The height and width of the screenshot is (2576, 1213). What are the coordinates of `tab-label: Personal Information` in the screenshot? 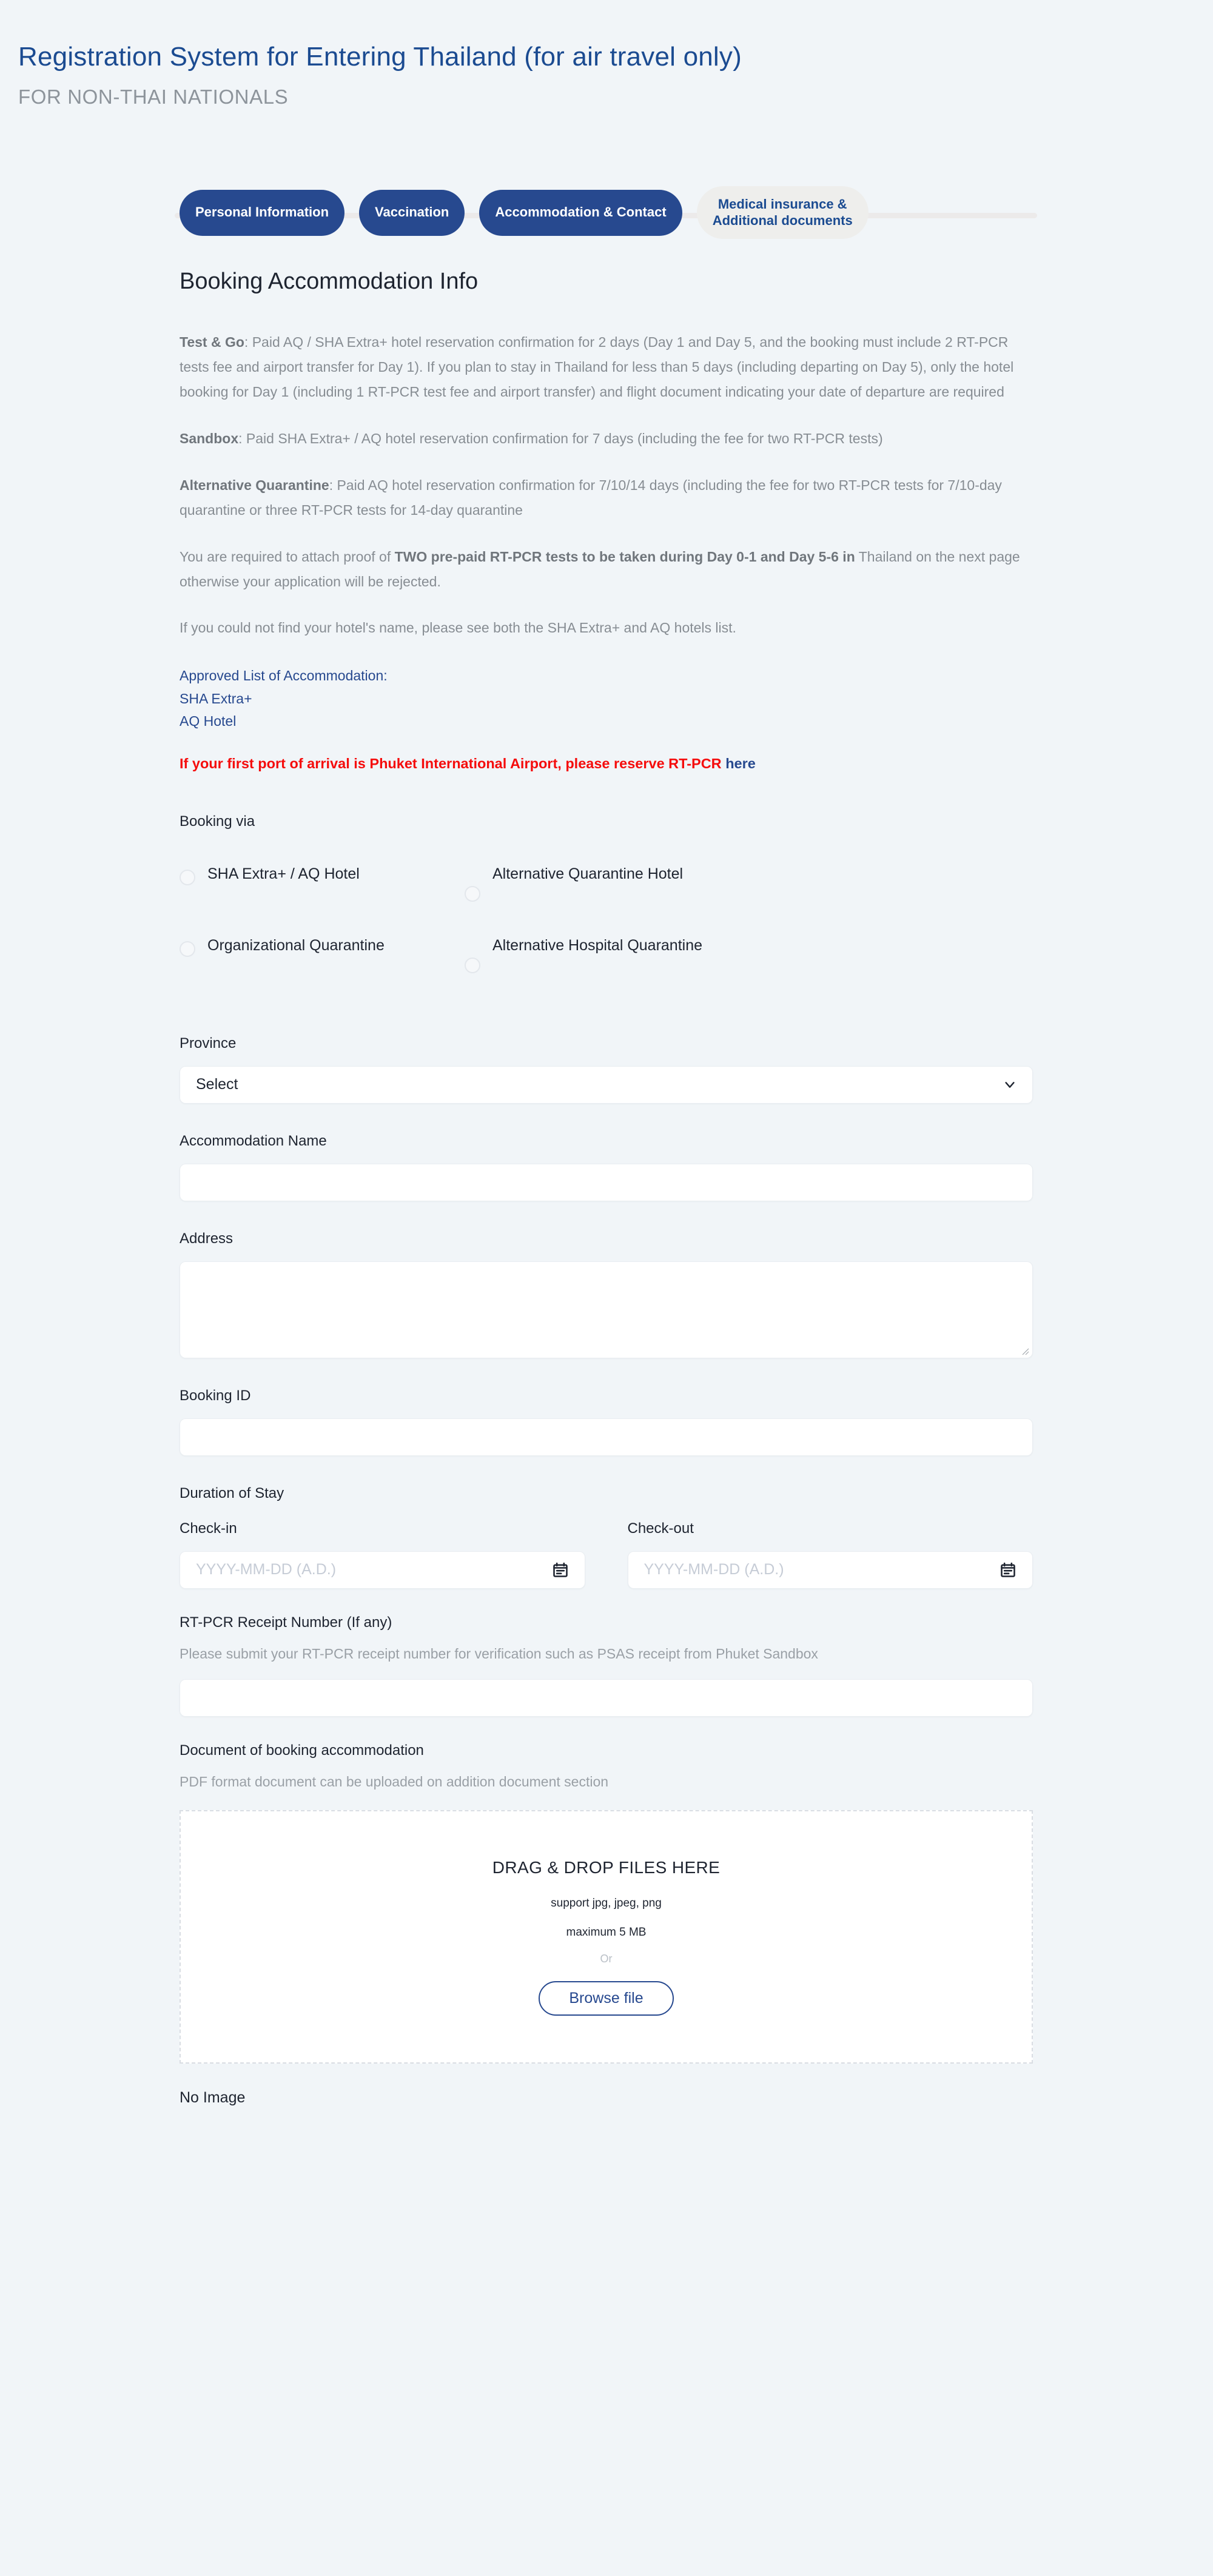 It's located at (262, 212).